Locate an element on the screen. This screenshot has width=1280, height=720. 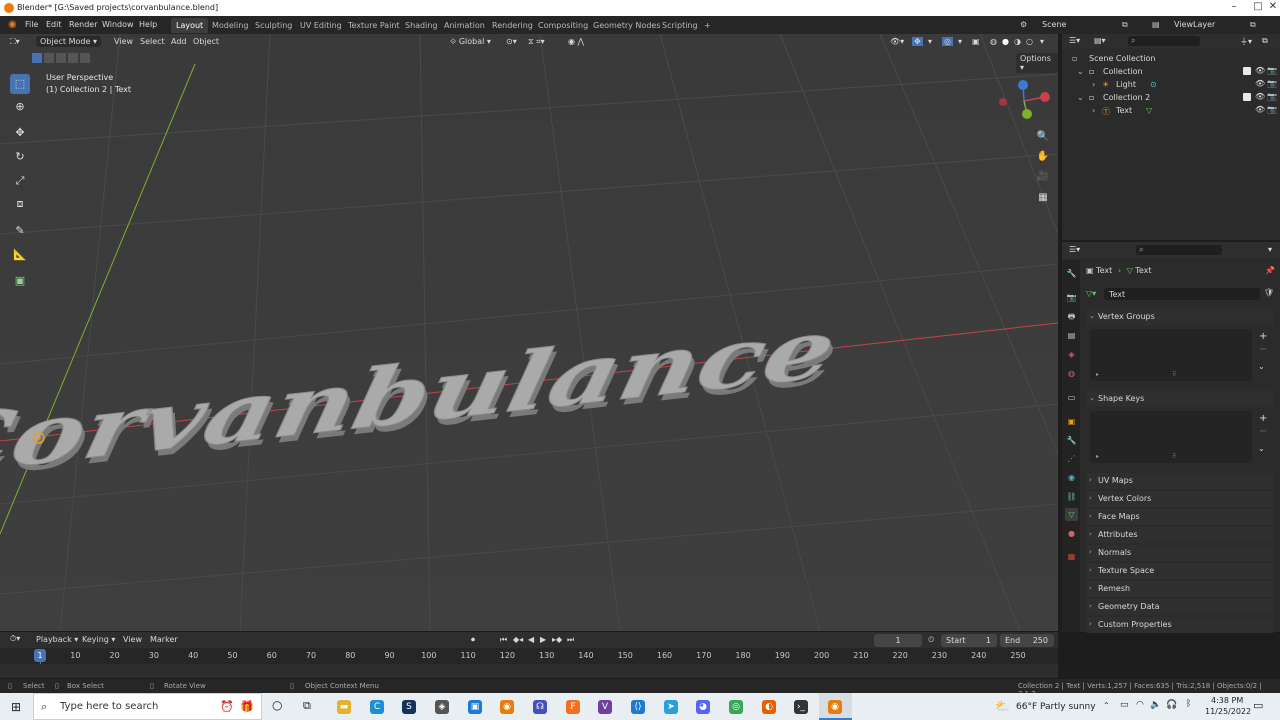
material-shading-icon: ◑ is located at coordinates (1017, 41).